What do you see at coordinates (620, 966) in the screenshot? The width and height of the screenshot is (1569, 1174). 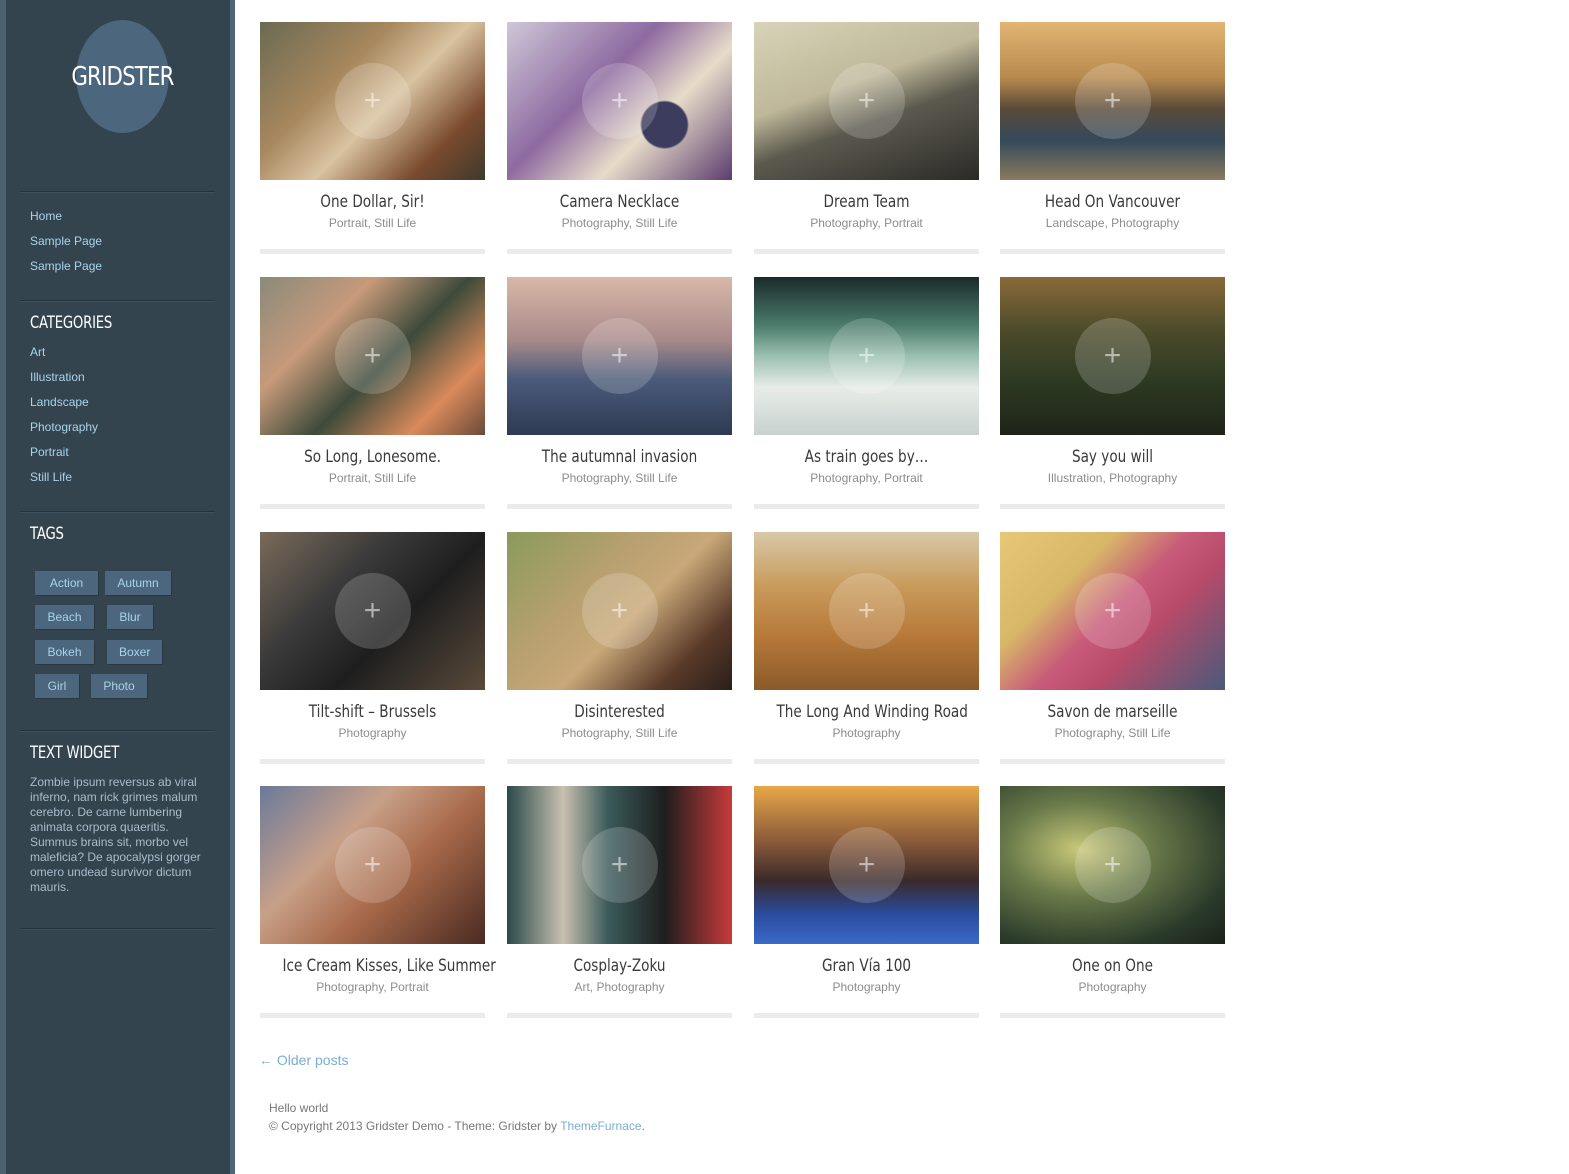 I see `post-title: Cosplay-Zoku` at bounding box center [620, 966].